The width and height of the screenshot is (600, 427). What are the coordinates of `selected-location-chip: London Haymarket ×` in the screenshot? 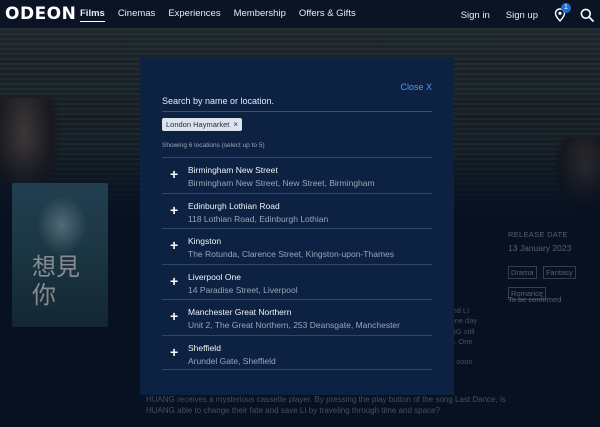 It's located at (202, 124).